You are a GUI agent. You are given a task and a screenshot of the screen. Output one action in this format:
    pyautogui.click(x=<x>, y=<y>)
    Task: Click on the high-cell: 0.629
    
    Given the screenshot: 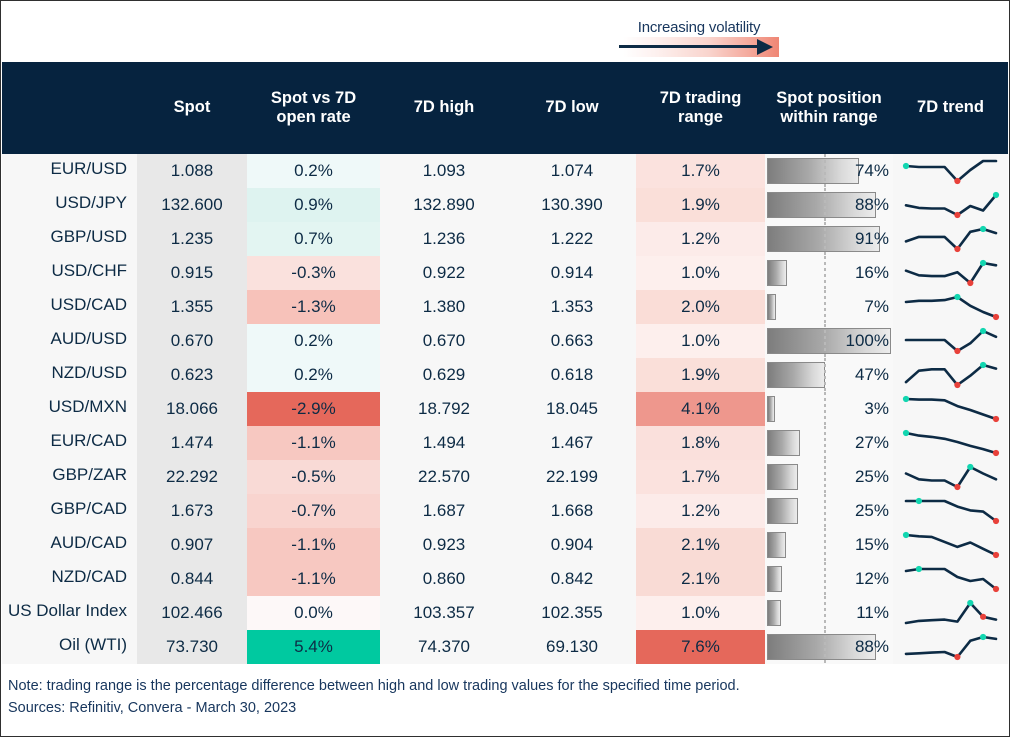 What is the action you would take?
    pyautogui.click(x=444, y=375)
    